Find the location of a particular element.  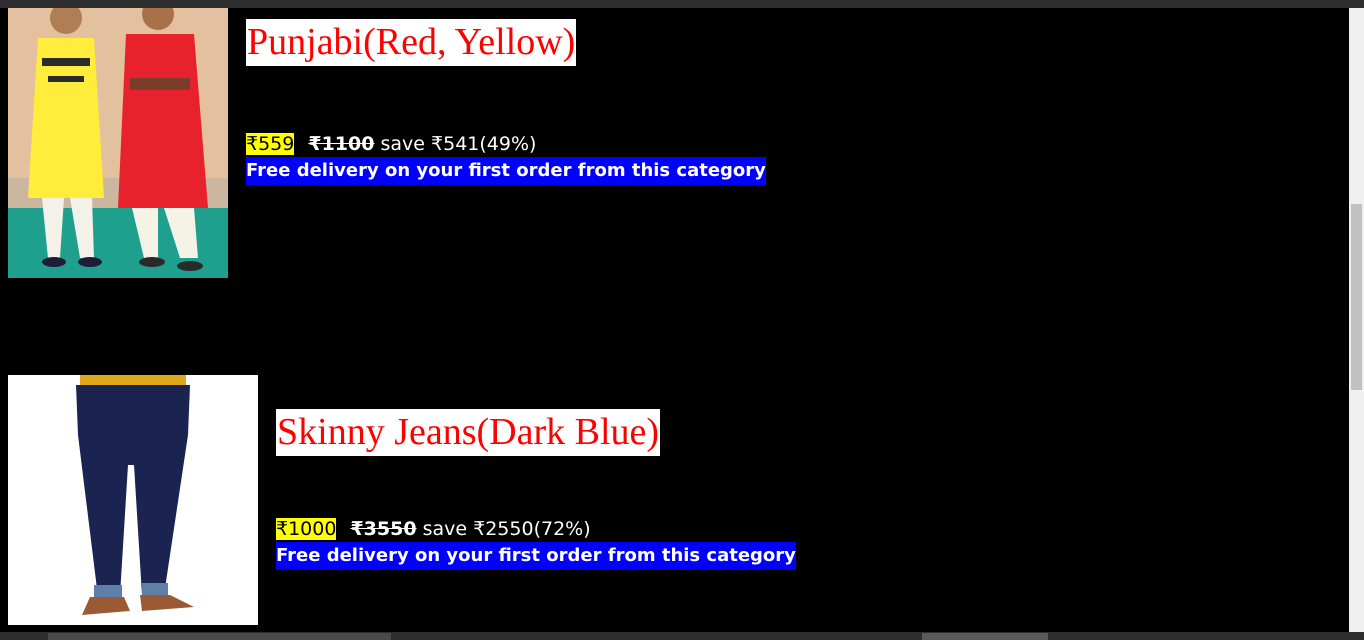

jeans-photo is located at coordinates (133, 500).